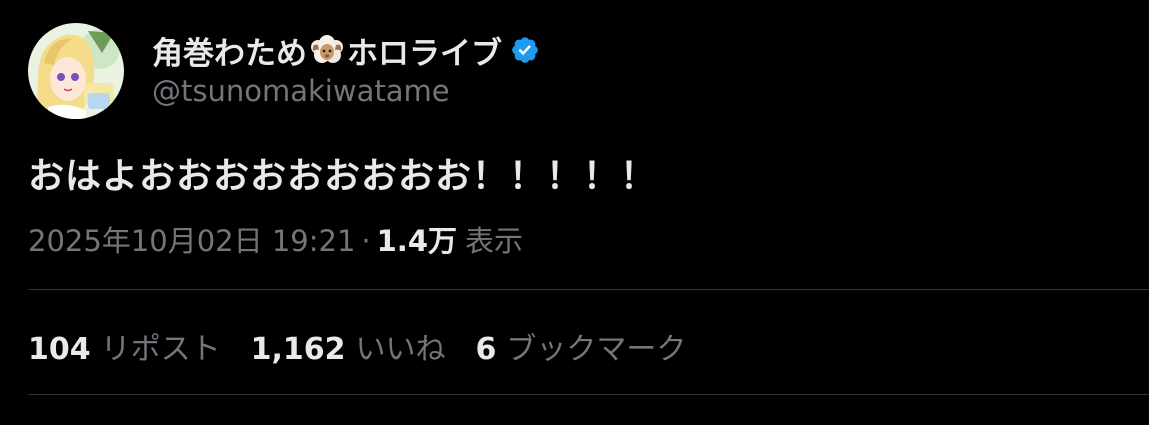  What do you see at coordinates (400, 349) in the screenshot?
I see `likes-label: いいね` at bounding box center [400, 349].